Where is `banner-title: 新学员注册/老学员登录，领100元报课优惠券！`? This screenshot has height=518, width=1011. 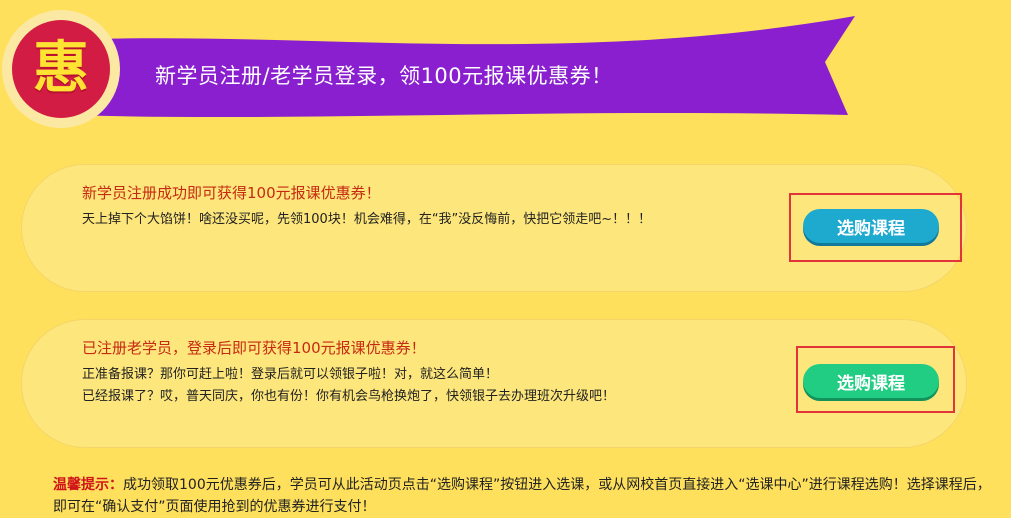 banner-title: 新学员注册/老学员登录，领100元报课优惠券！ is located at coordinates (384, 76).